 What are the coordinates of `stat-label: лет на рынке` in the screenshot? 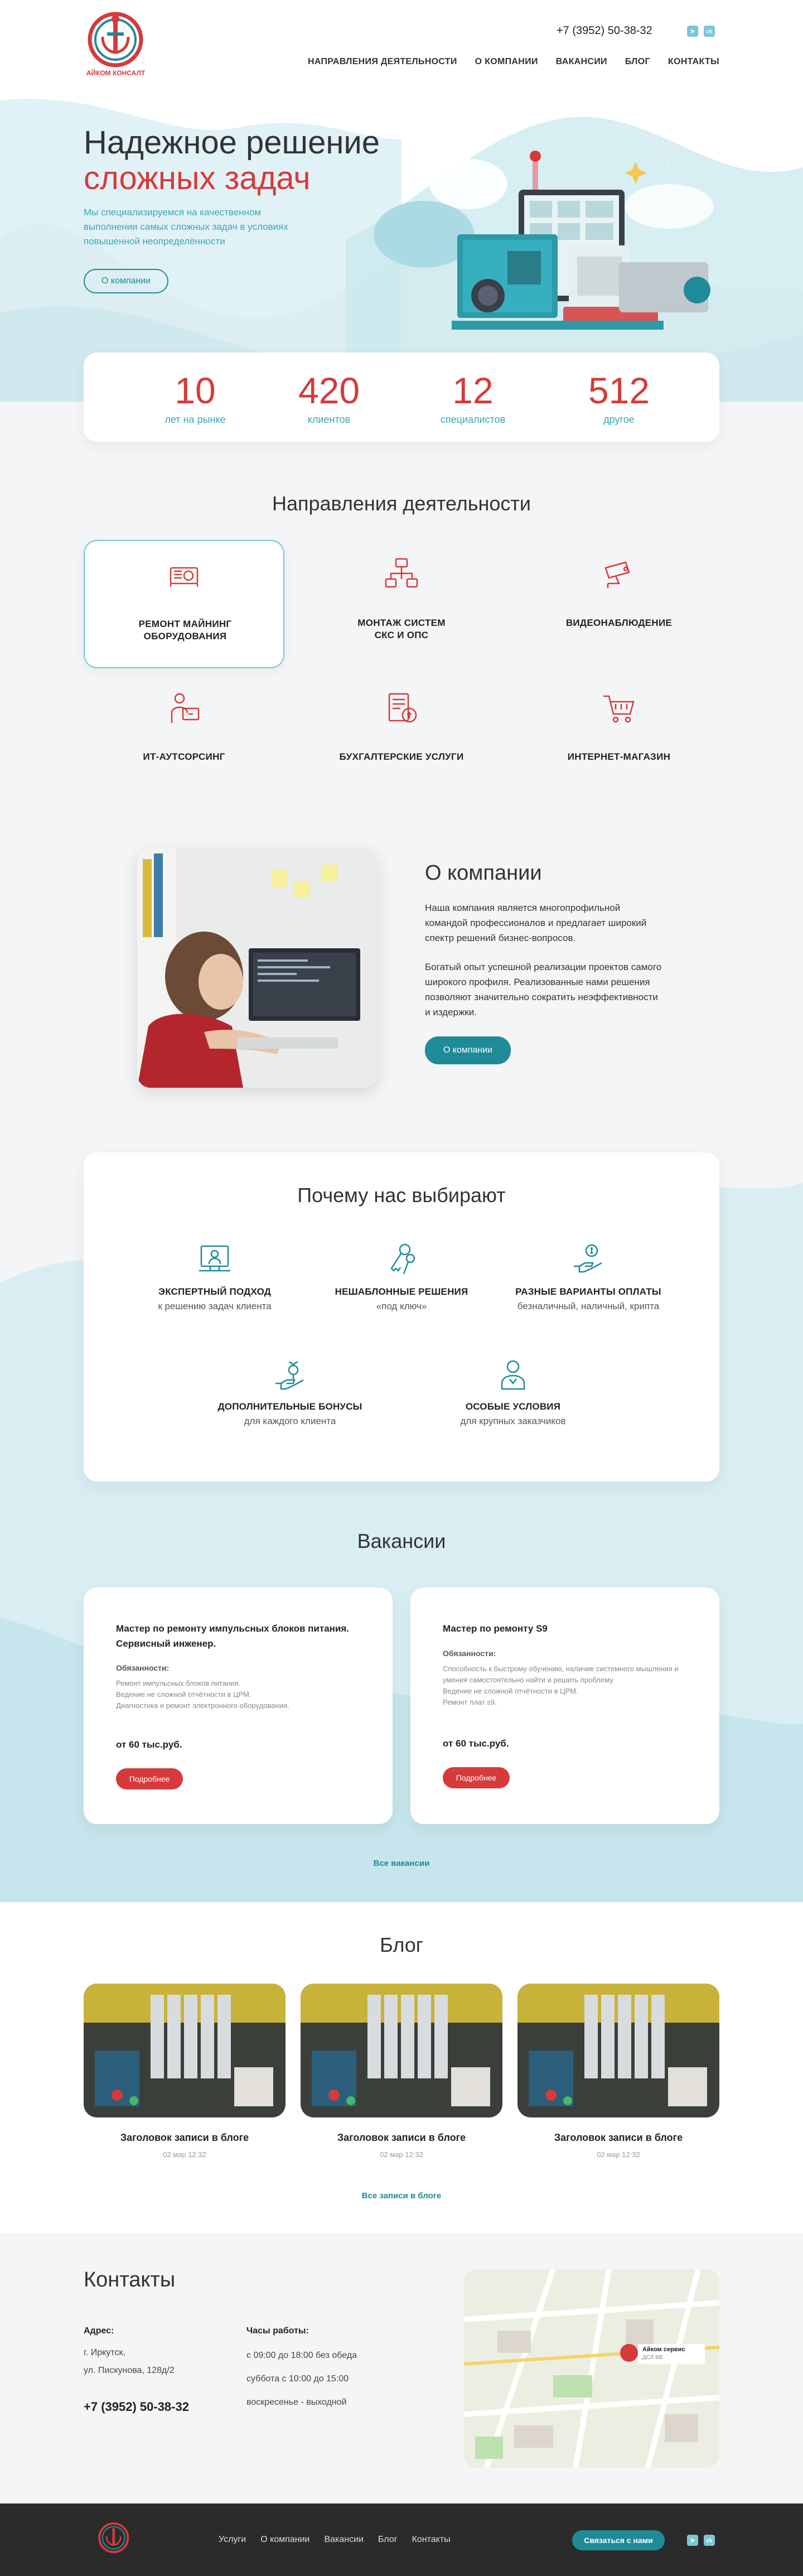 It's located at (196, 419).